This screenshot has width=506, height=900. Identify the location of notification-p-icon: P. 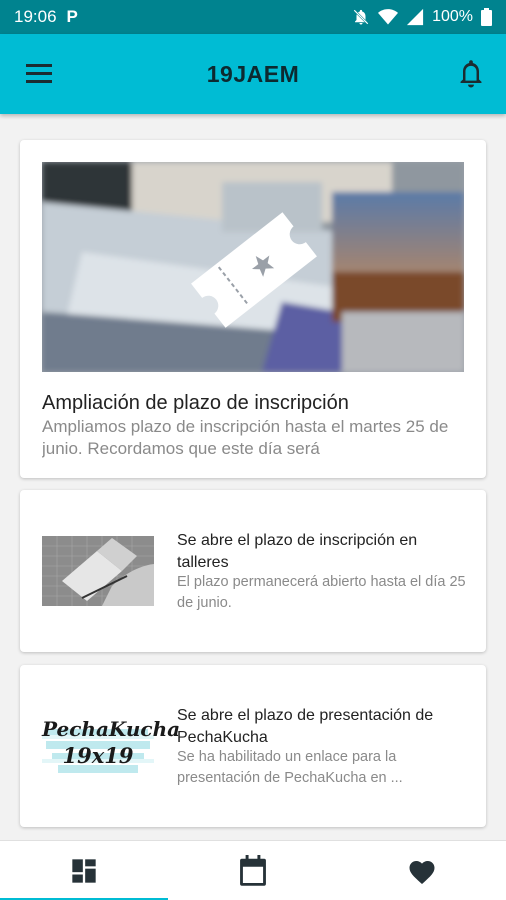
(72, 16).